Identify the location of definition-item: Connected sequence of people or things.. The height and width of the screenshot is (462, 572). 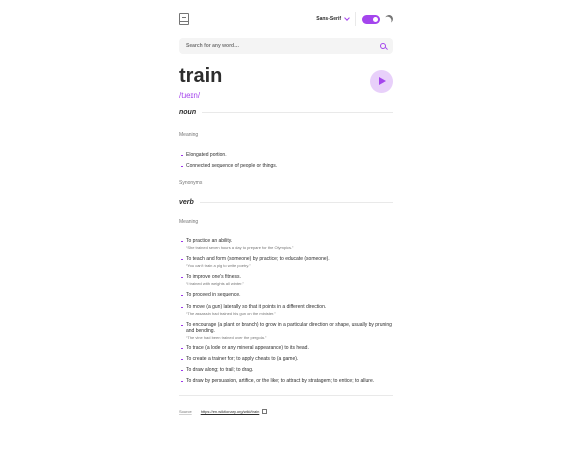
(286, 166).